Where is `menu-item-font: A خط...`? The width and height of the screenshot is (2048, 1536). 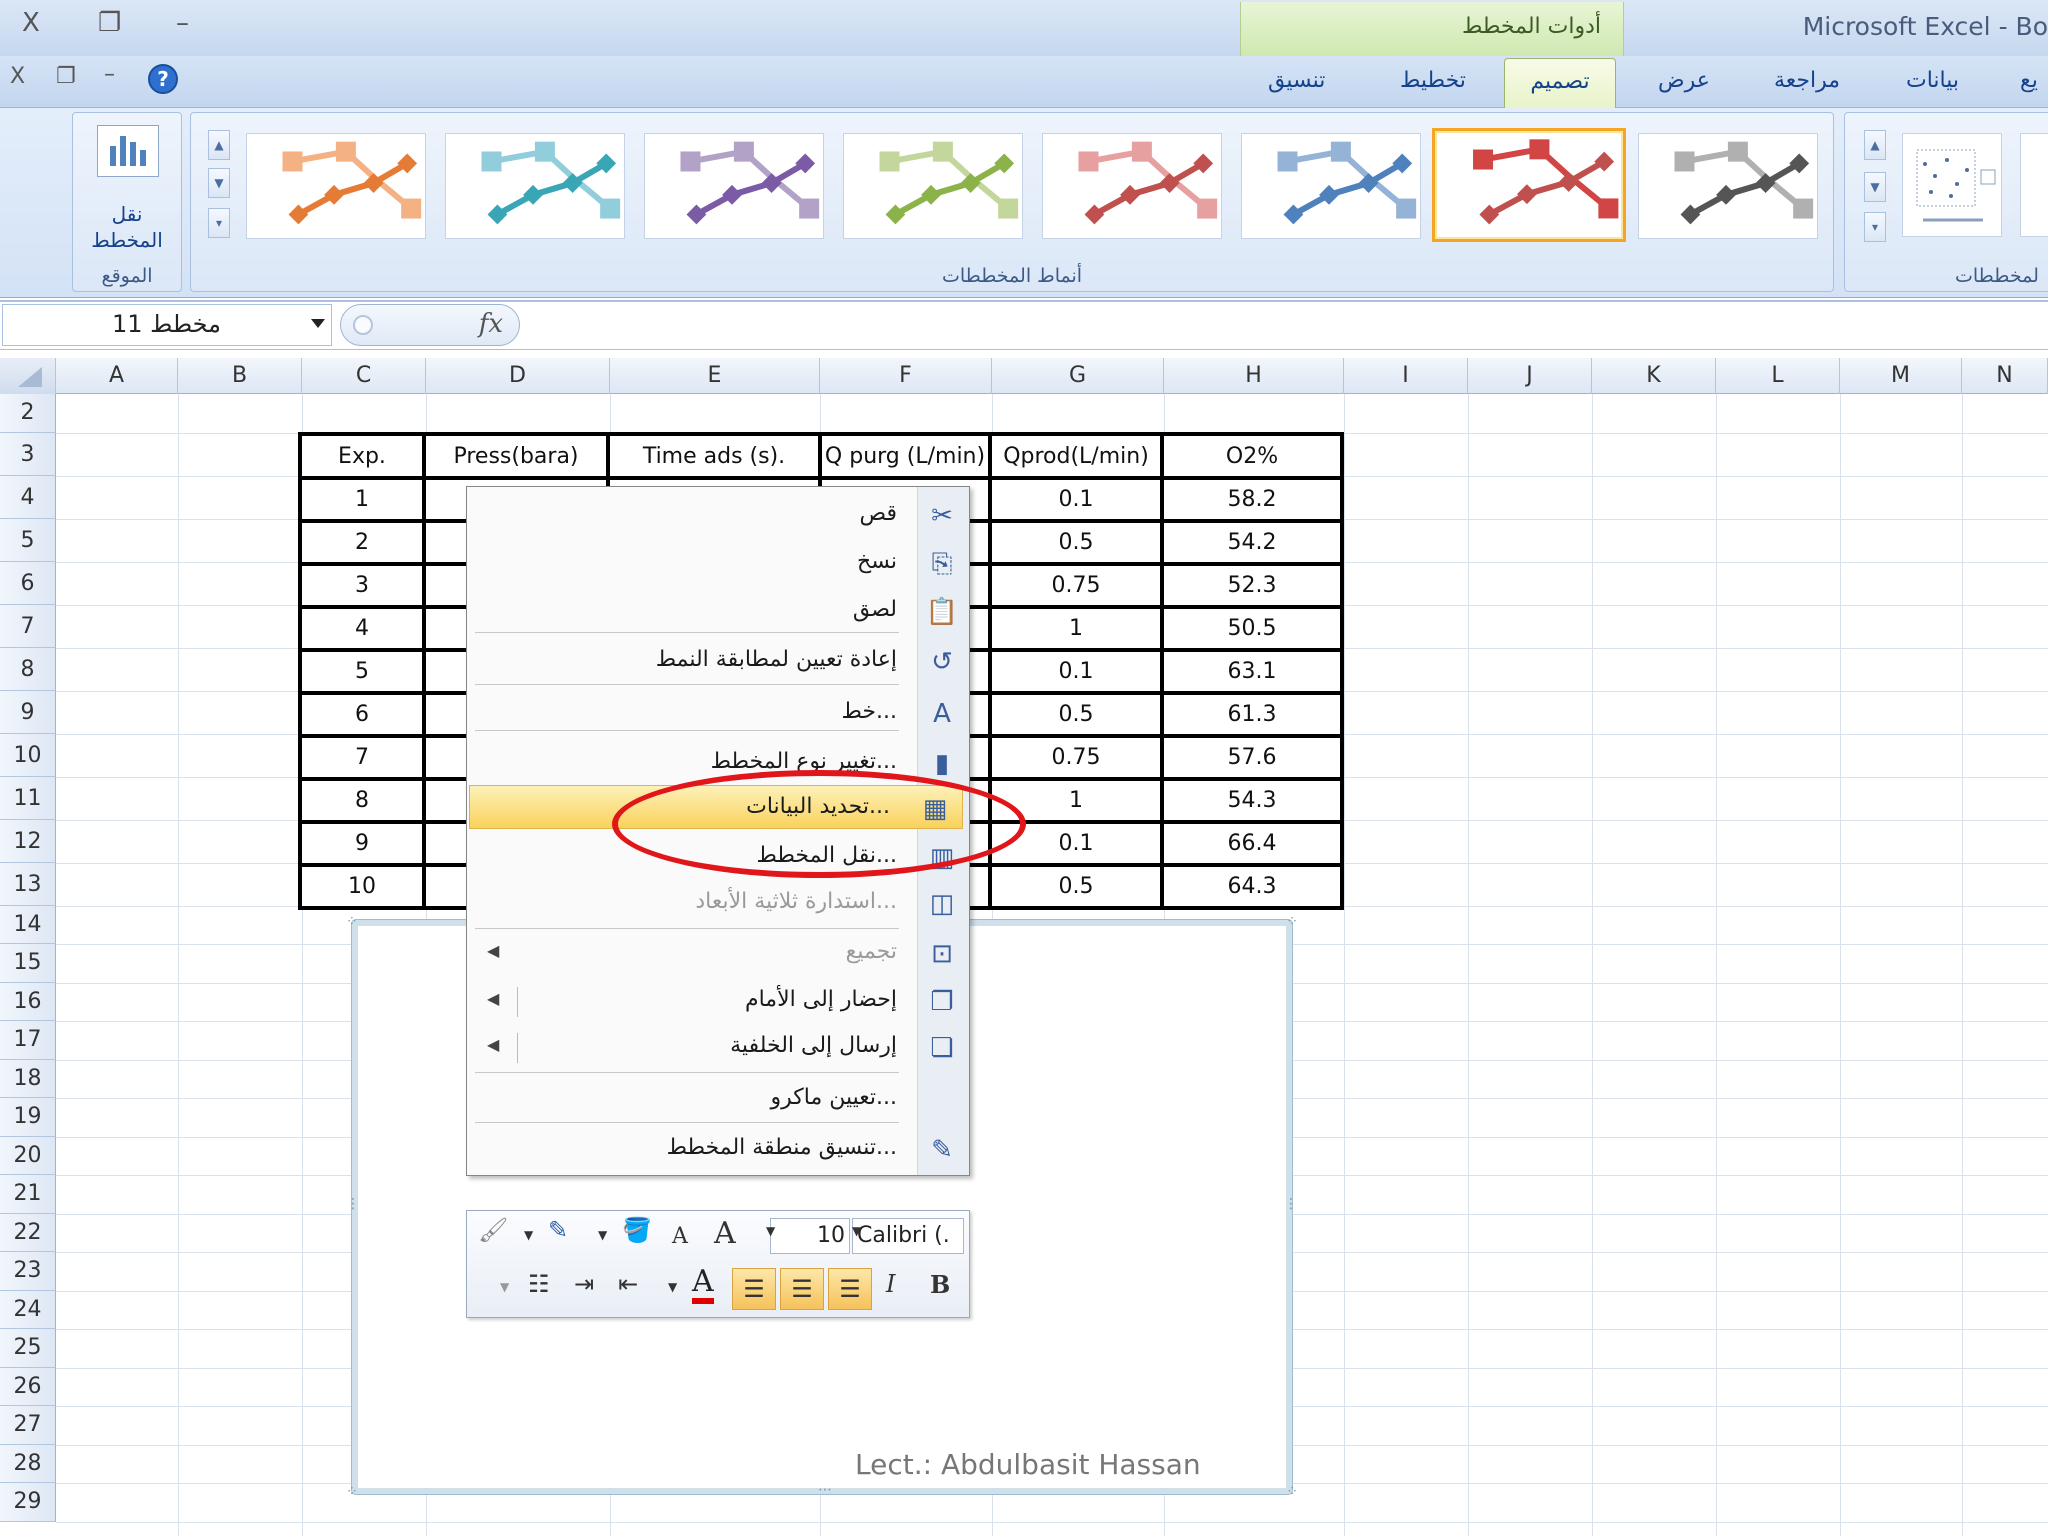 menu-item-font: A خط... is located at coordinates (718, 714).